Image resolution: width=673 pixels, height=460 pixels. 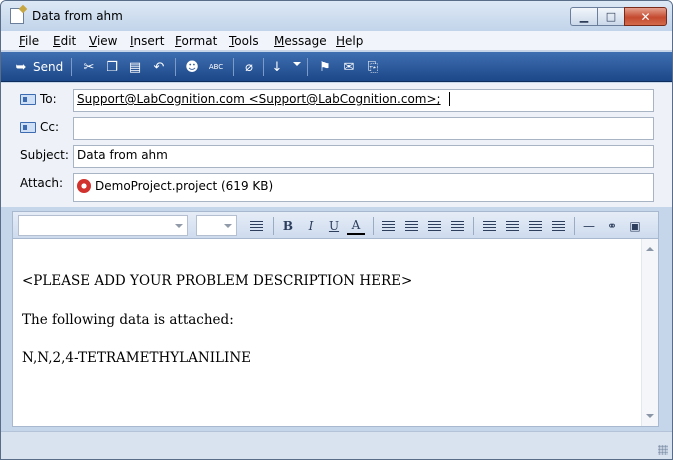 I want to click on work-offline-button: ⎘, so click(x=373, y=67).